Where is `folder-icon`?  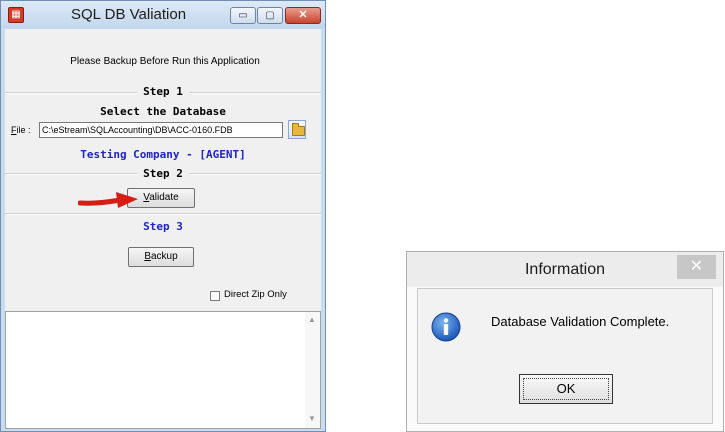 folder-icon is located at coordinates (298, 129).